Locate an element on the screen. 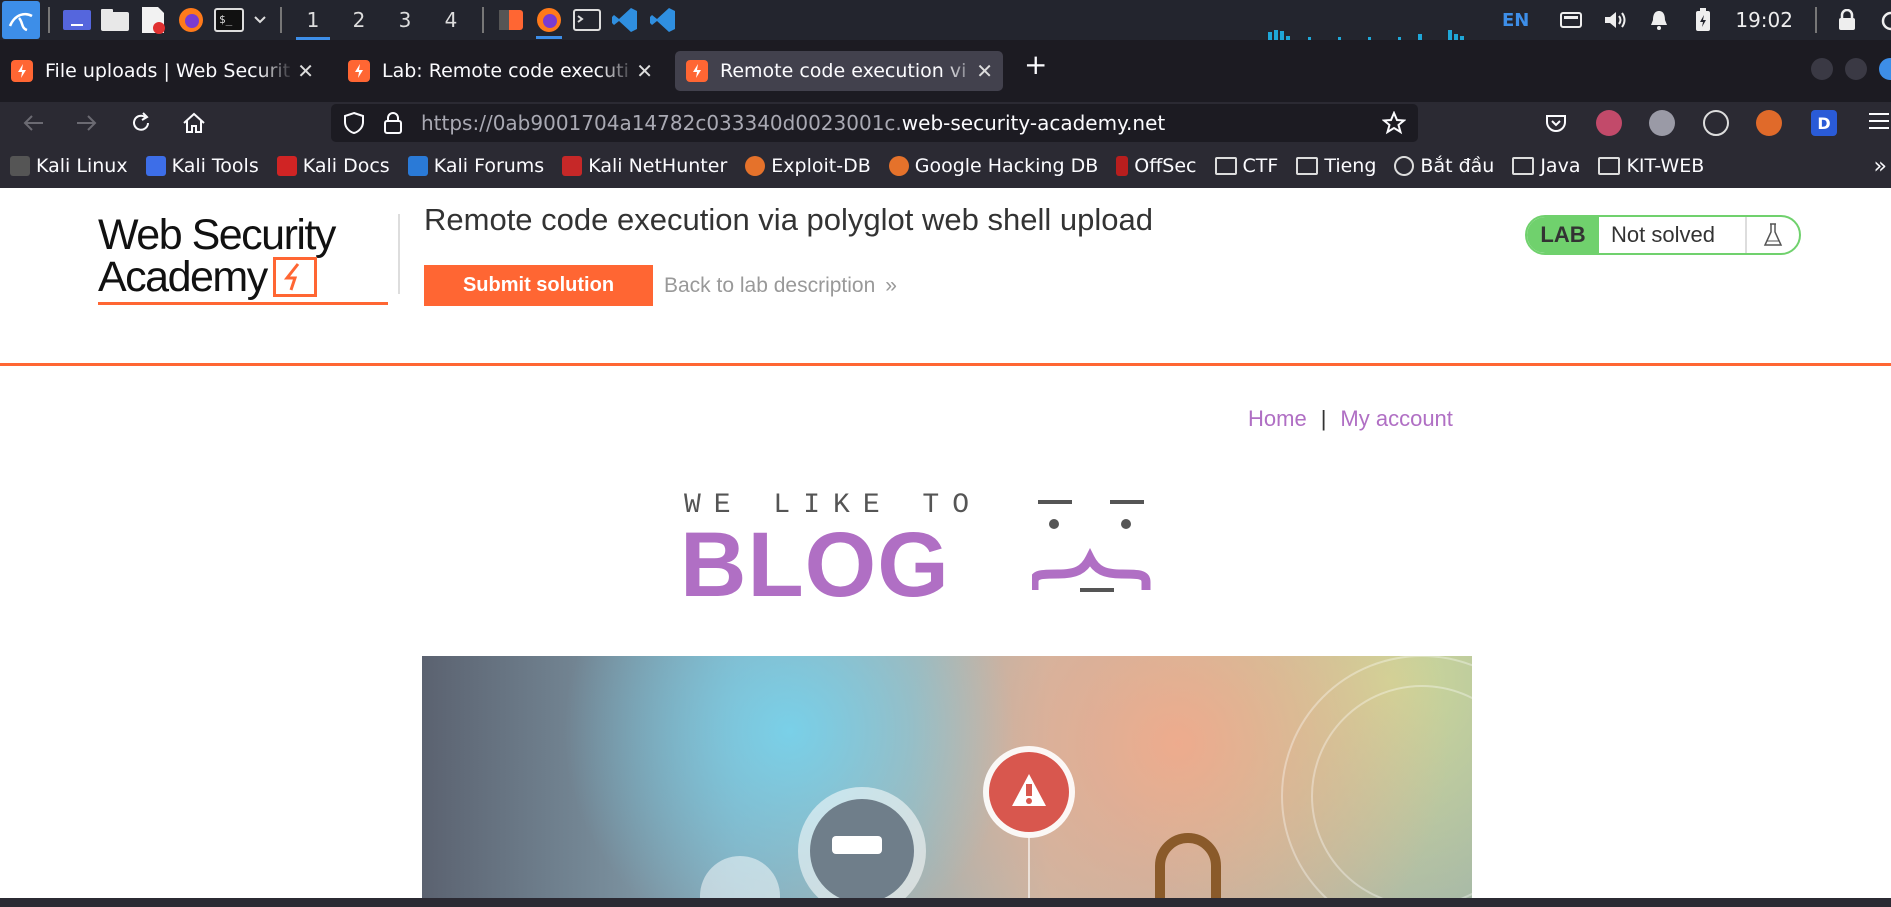 This screenshot has height=907, width=1891. tab-title: File uploads | Web Securit is located at coordinates (168, 71).